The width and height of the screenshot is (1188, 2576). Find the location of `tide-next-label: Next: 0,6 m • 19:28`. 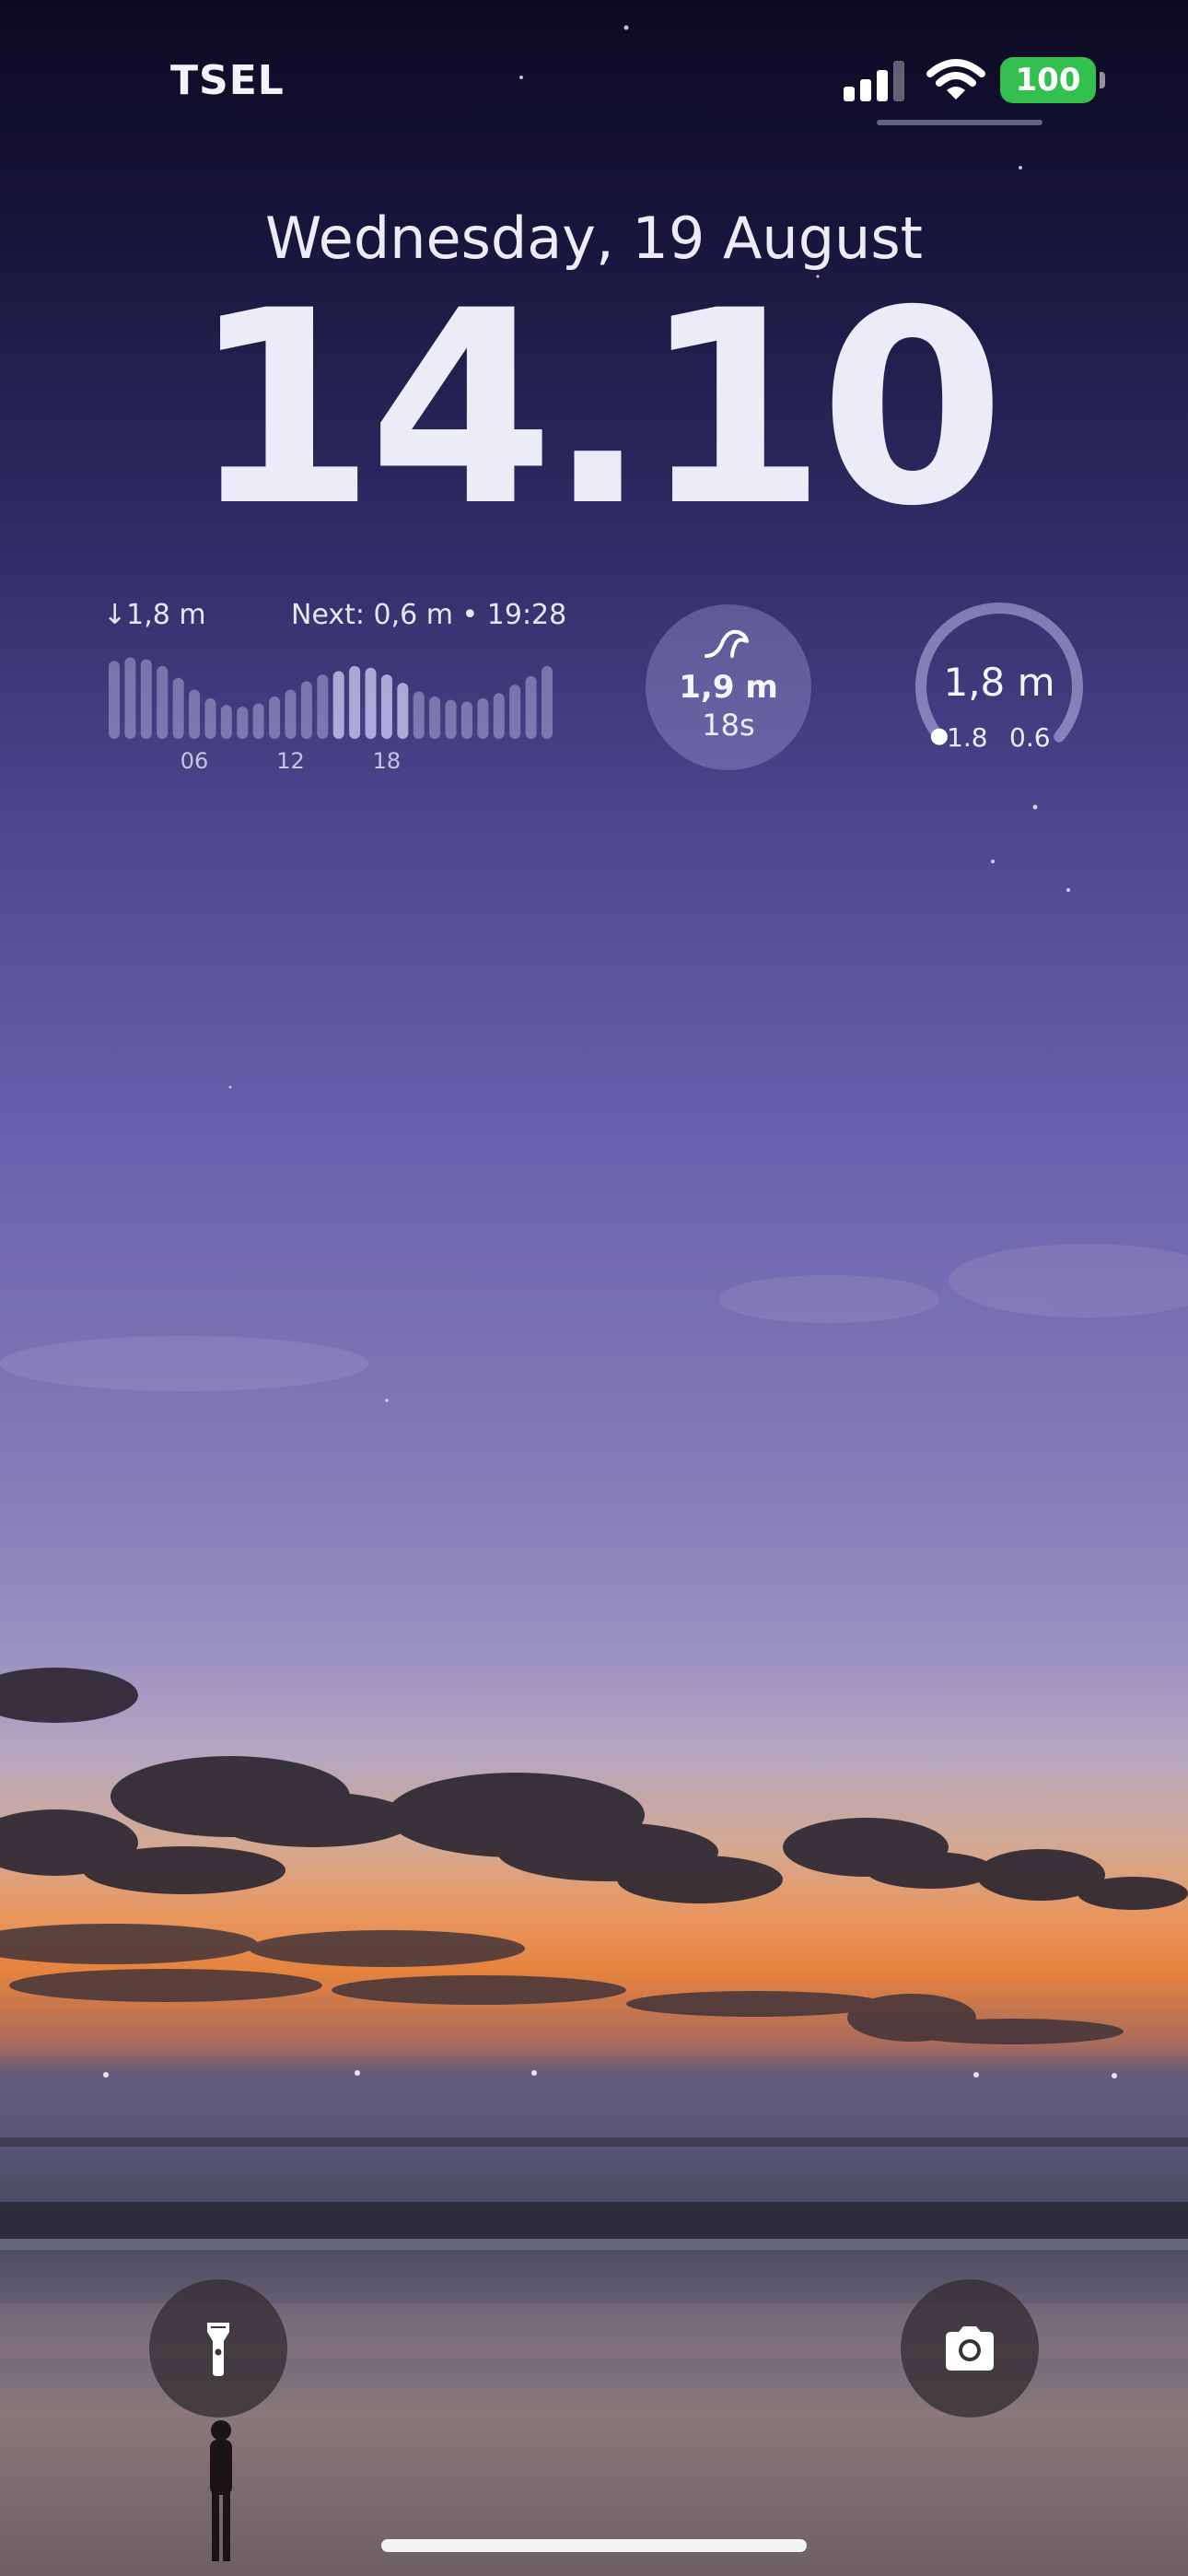

tide-next-label: Next: 0,6 m • 19:28 is located at coordinates (429, 615).